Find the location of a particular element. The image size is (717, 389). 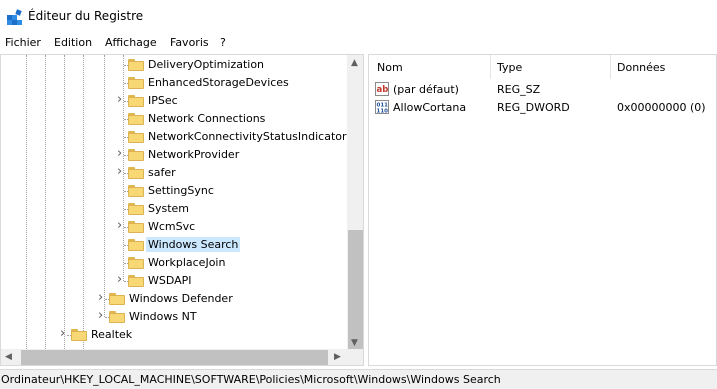

string-value-icon: ab is located at coordinates (382, 89).